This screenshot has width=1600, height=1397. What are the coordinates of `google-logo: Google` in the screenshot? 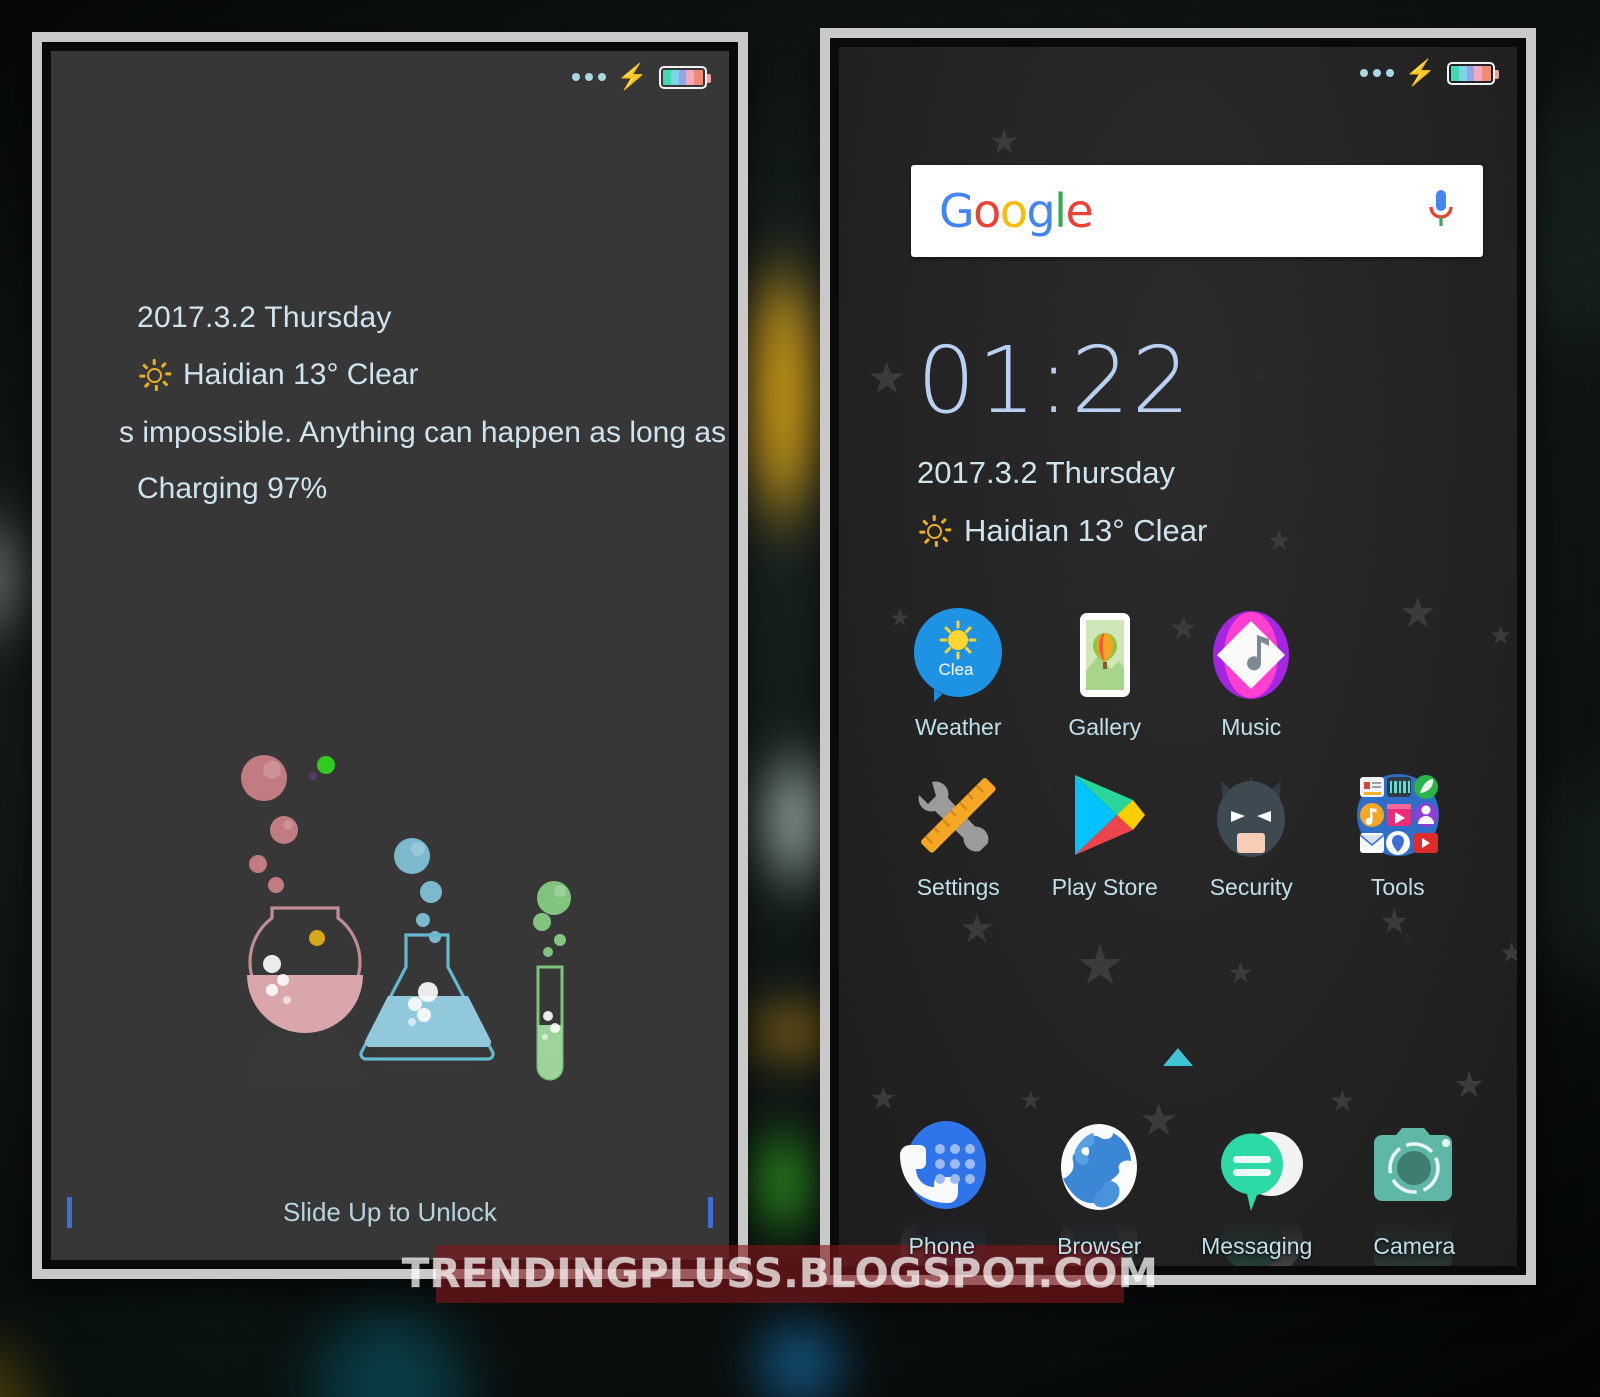 It's located at (1016, 211).